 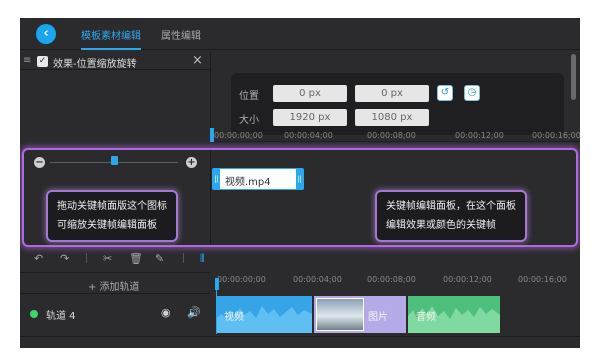 I want to click on add-track-label: + 添加轨道, so click(x=114, y=287).